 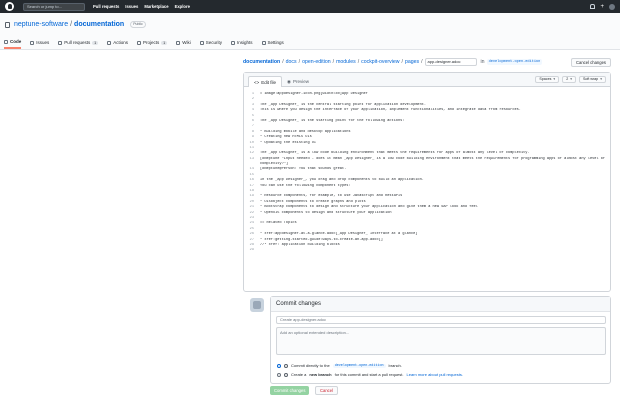 I want to click on code-brackets-icon: <>, so click(x=257, y=82).